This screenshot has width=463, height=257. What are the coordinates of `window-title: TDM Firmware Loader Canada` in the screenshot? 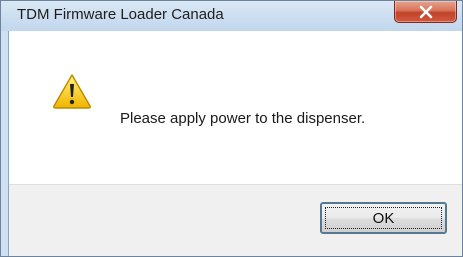 It's located at (120, 14).